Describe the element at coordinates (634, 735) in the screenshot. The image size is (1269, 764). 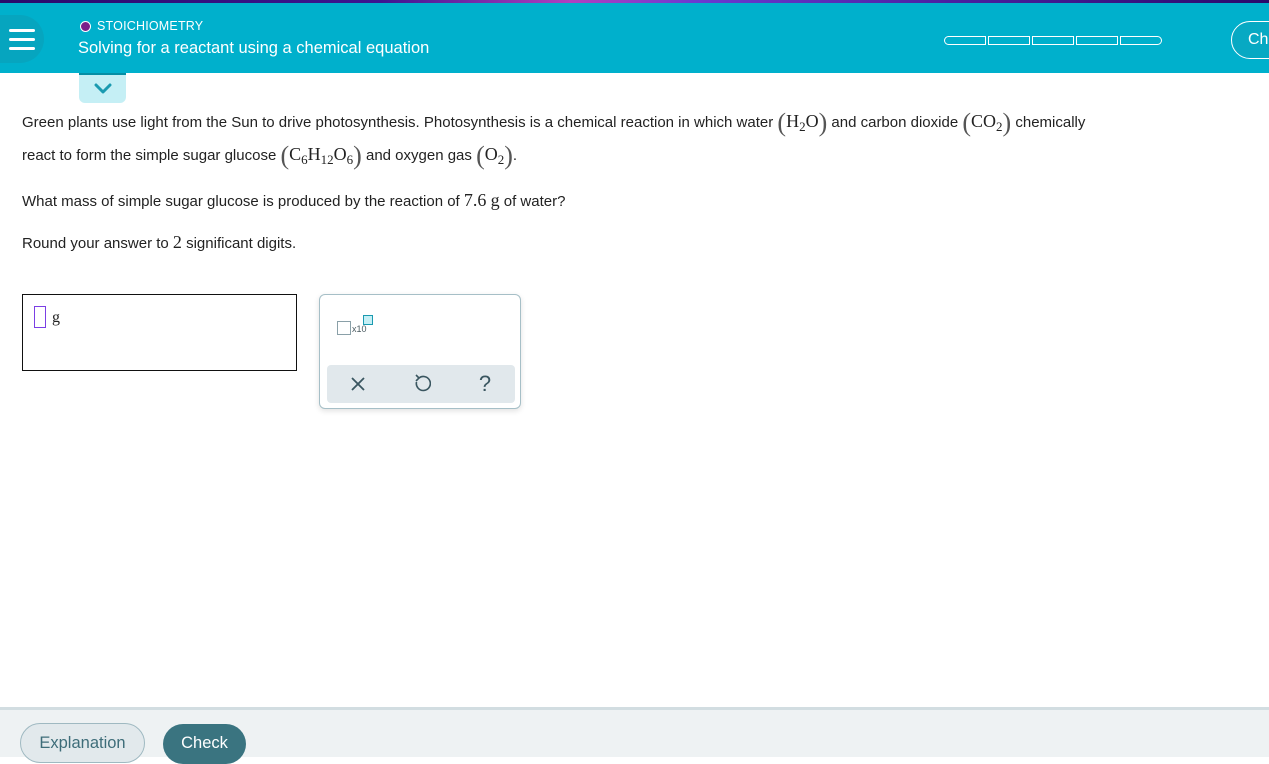
I see `footer-bar: Explanation Check` at that location.